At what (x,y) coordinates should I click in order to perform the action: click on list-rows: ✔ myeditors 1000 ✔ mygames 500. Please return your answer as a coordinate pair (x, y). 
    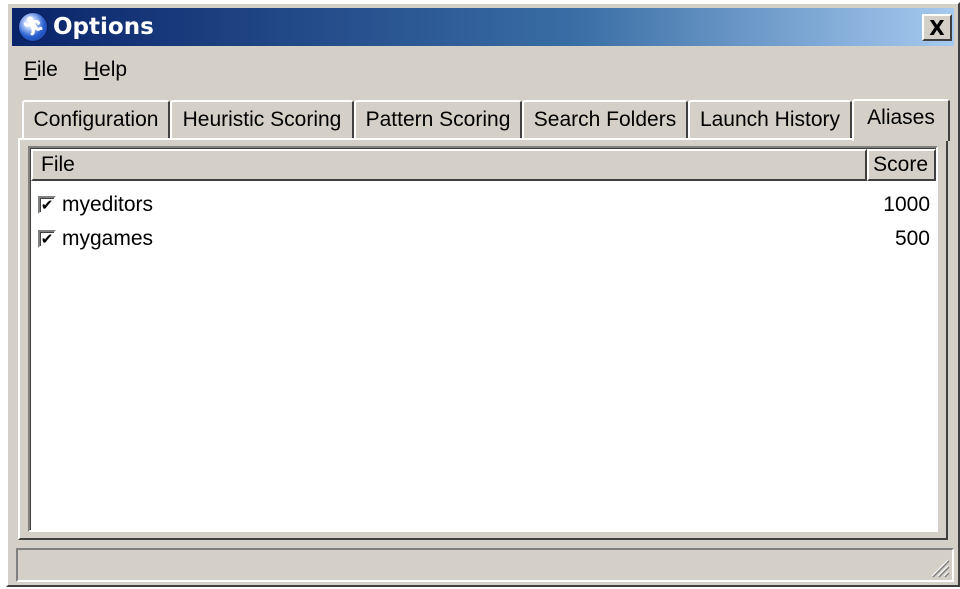
    Looking at the image, I should click on (482, 222).